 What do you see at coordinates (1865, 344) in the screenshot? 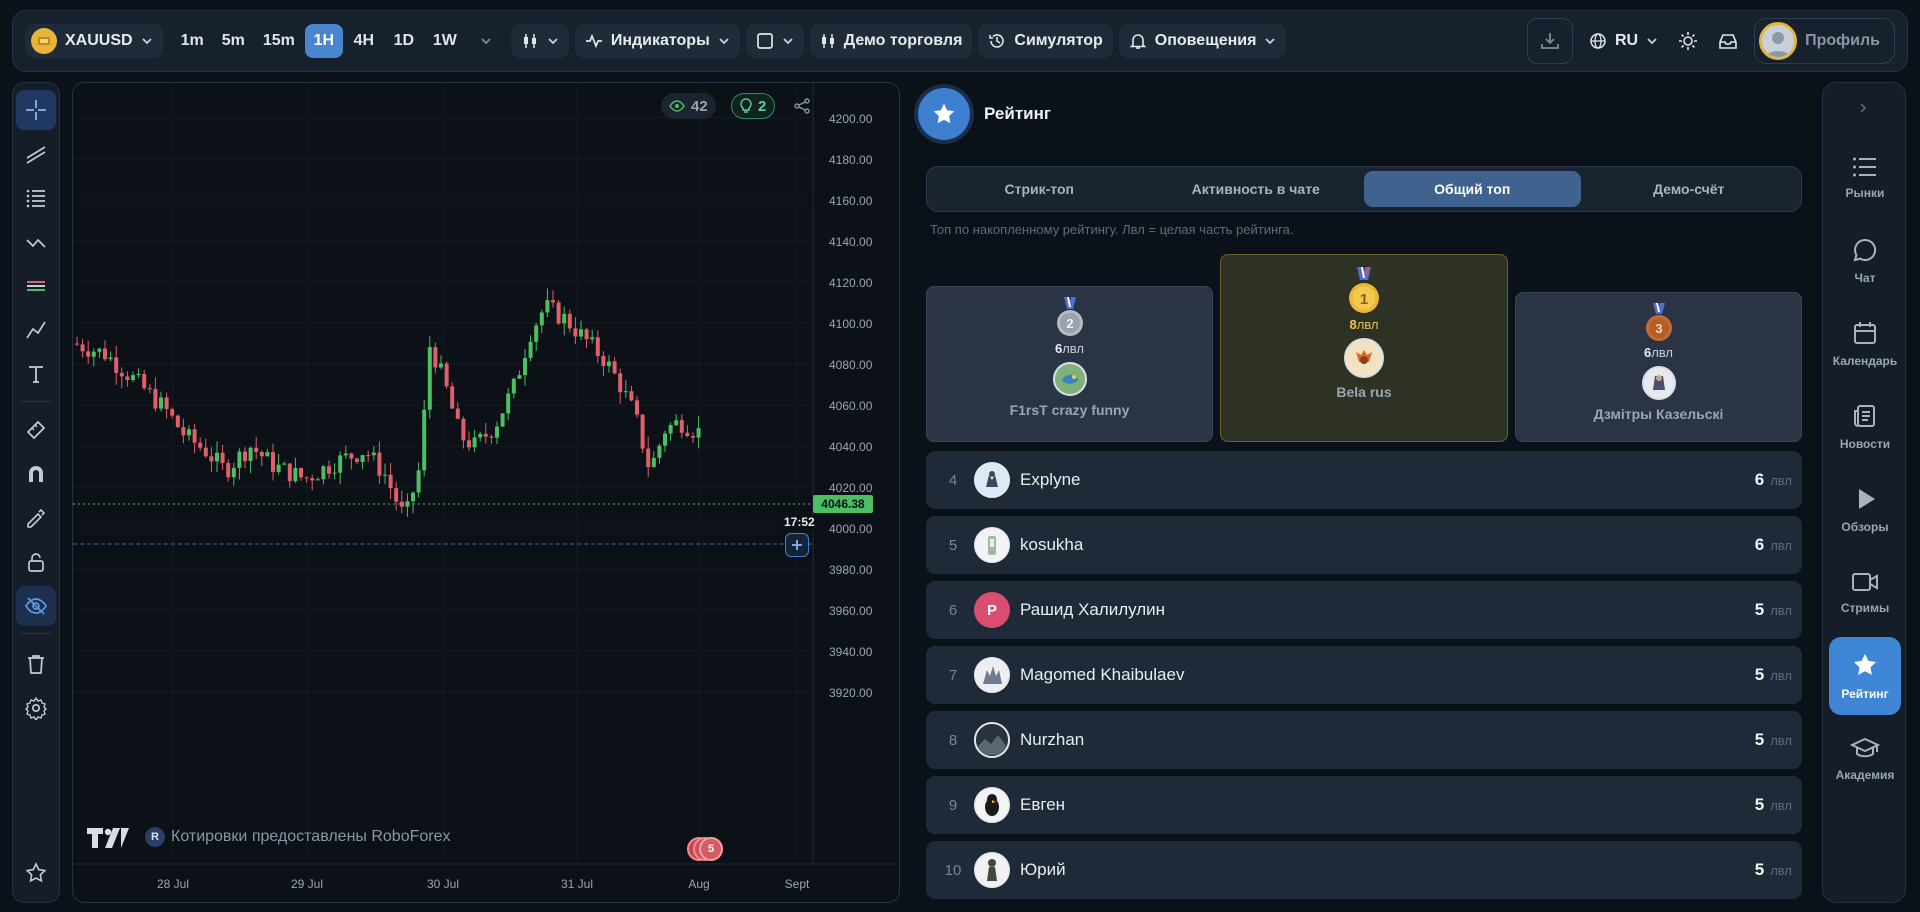
I see `nav-calendar: Календарь` at bounding box center [1865, 344].